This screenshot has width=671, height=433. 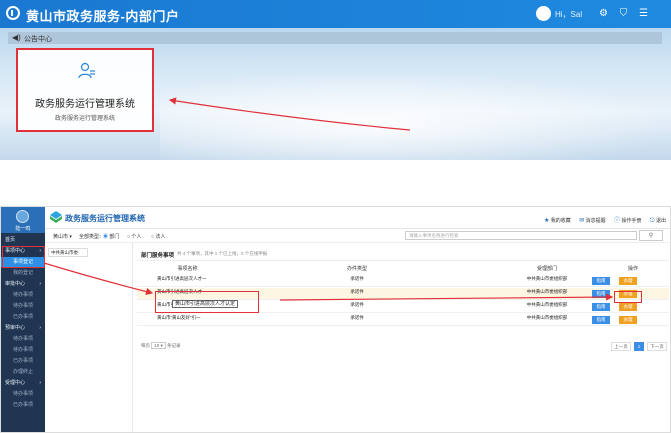 I want to click on prev-page-button: 上一页, so click(x=621, y=346).